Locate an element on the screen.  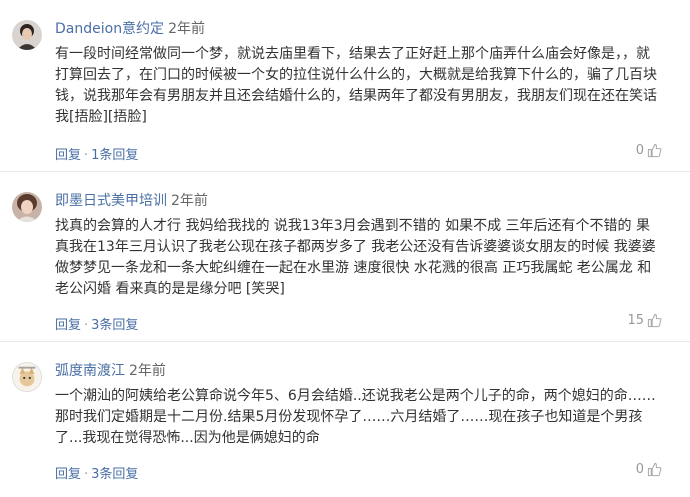
like-count: 15 is located at coordinates (635, 320).